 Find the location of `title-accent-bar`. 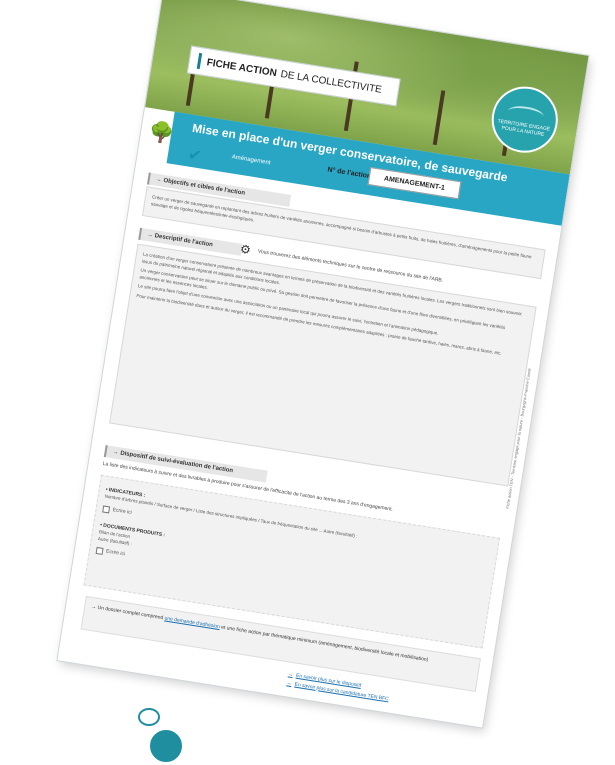

title-accent-bar is located at coordinates (199, 61).